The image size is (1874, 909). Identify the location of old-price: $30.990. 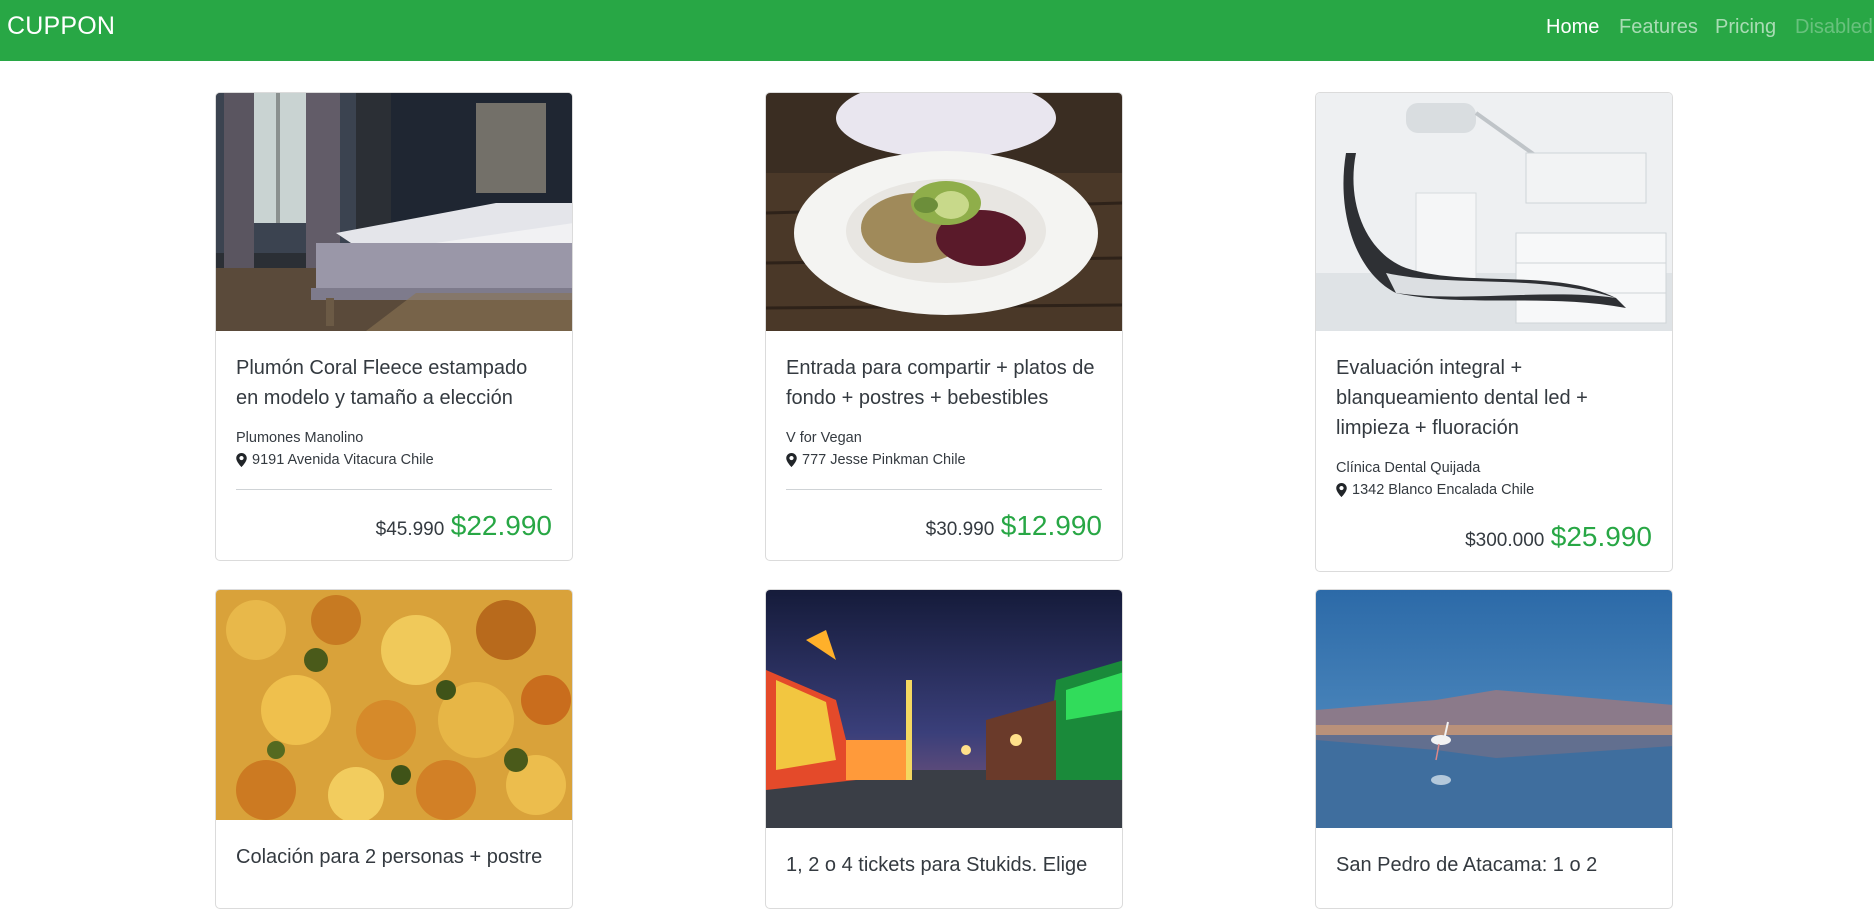
(960, 529).